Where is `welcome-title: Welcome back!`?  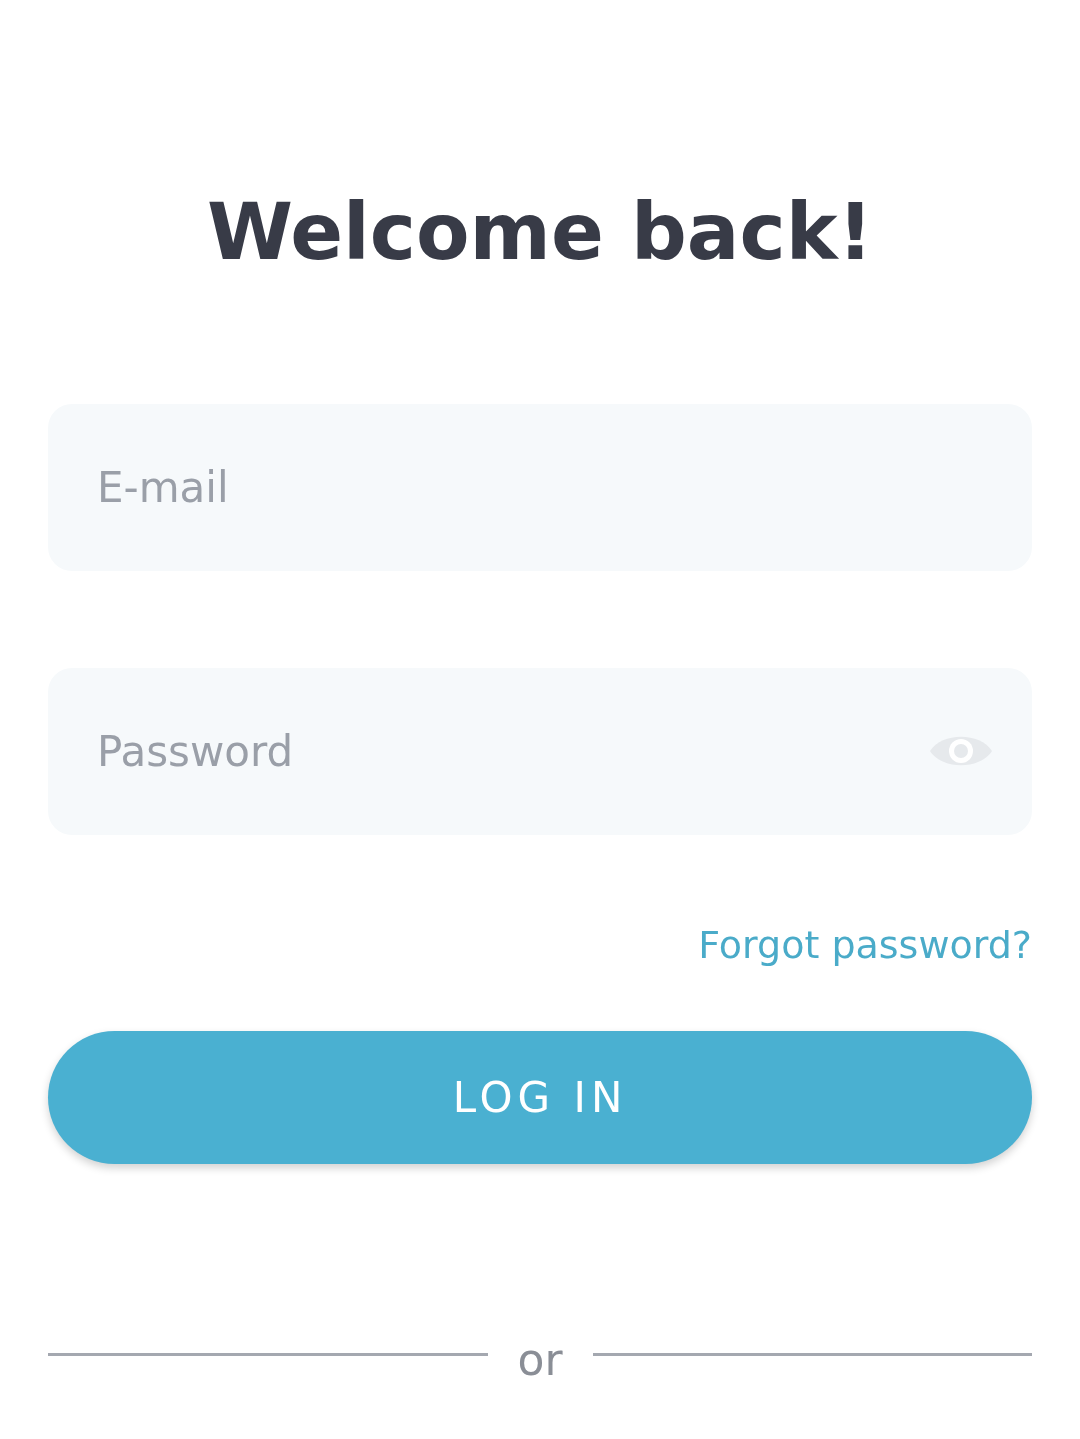
welcome-title: Welcome back! is located at coordinates (540, 232).